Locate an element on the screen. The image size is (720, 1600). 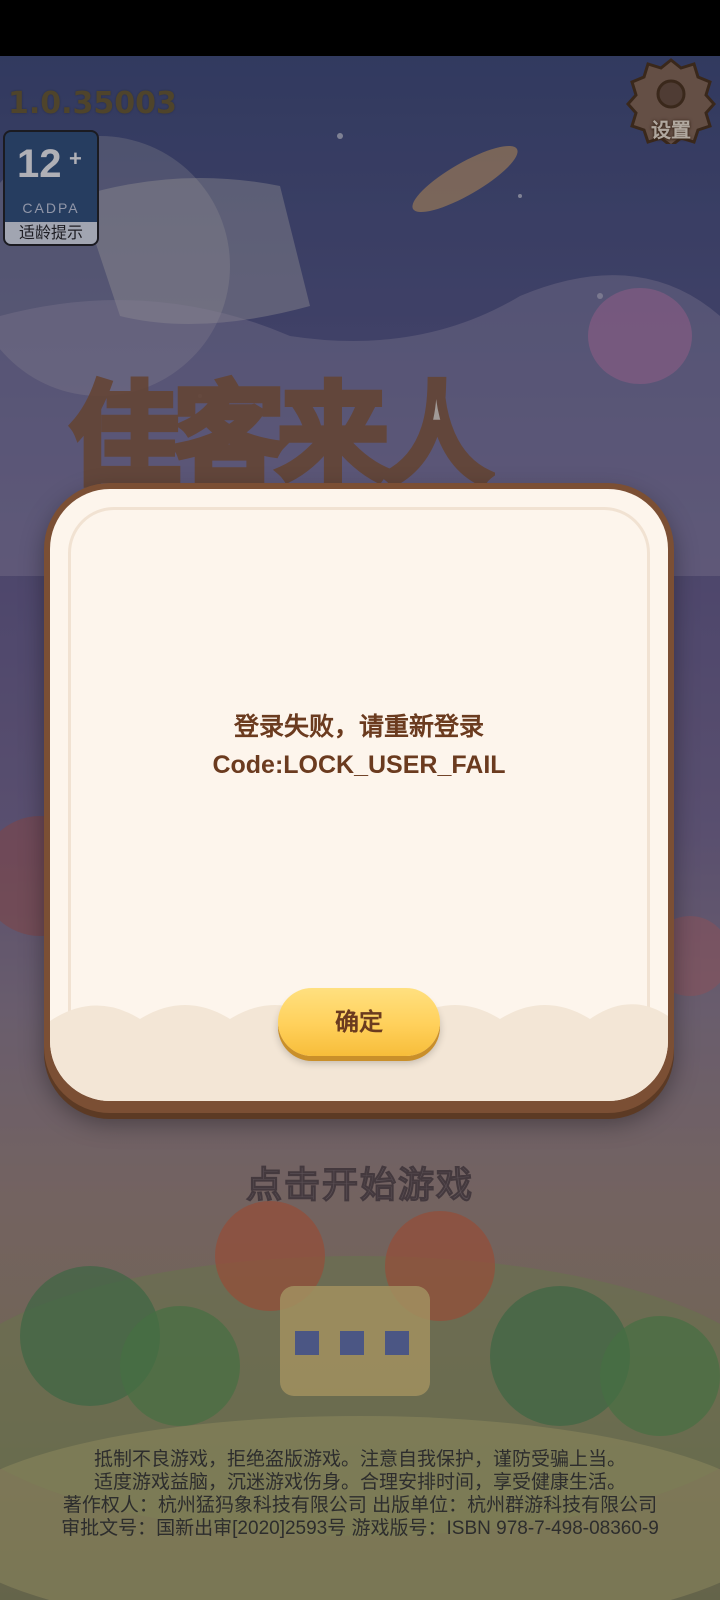
footer-line: 适度游戏益脑，沉迷游戏伤身。合理安排时间，享受健康生活。 is located at coordinates (359, 1482).